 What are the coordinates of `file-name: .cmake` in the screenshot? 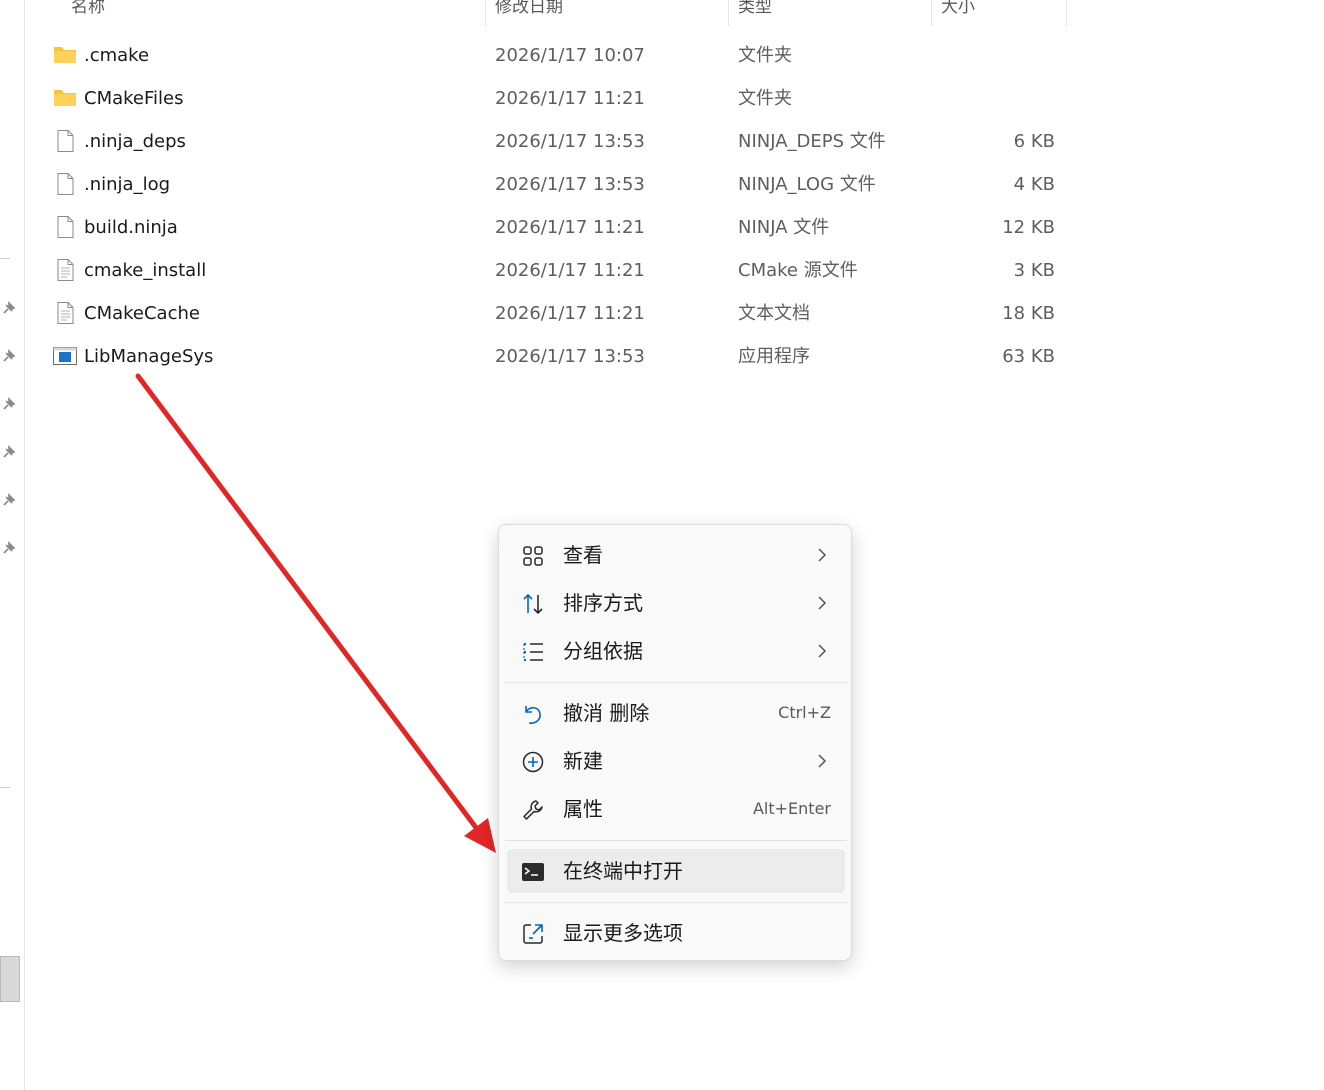 It's located at (117, 55).